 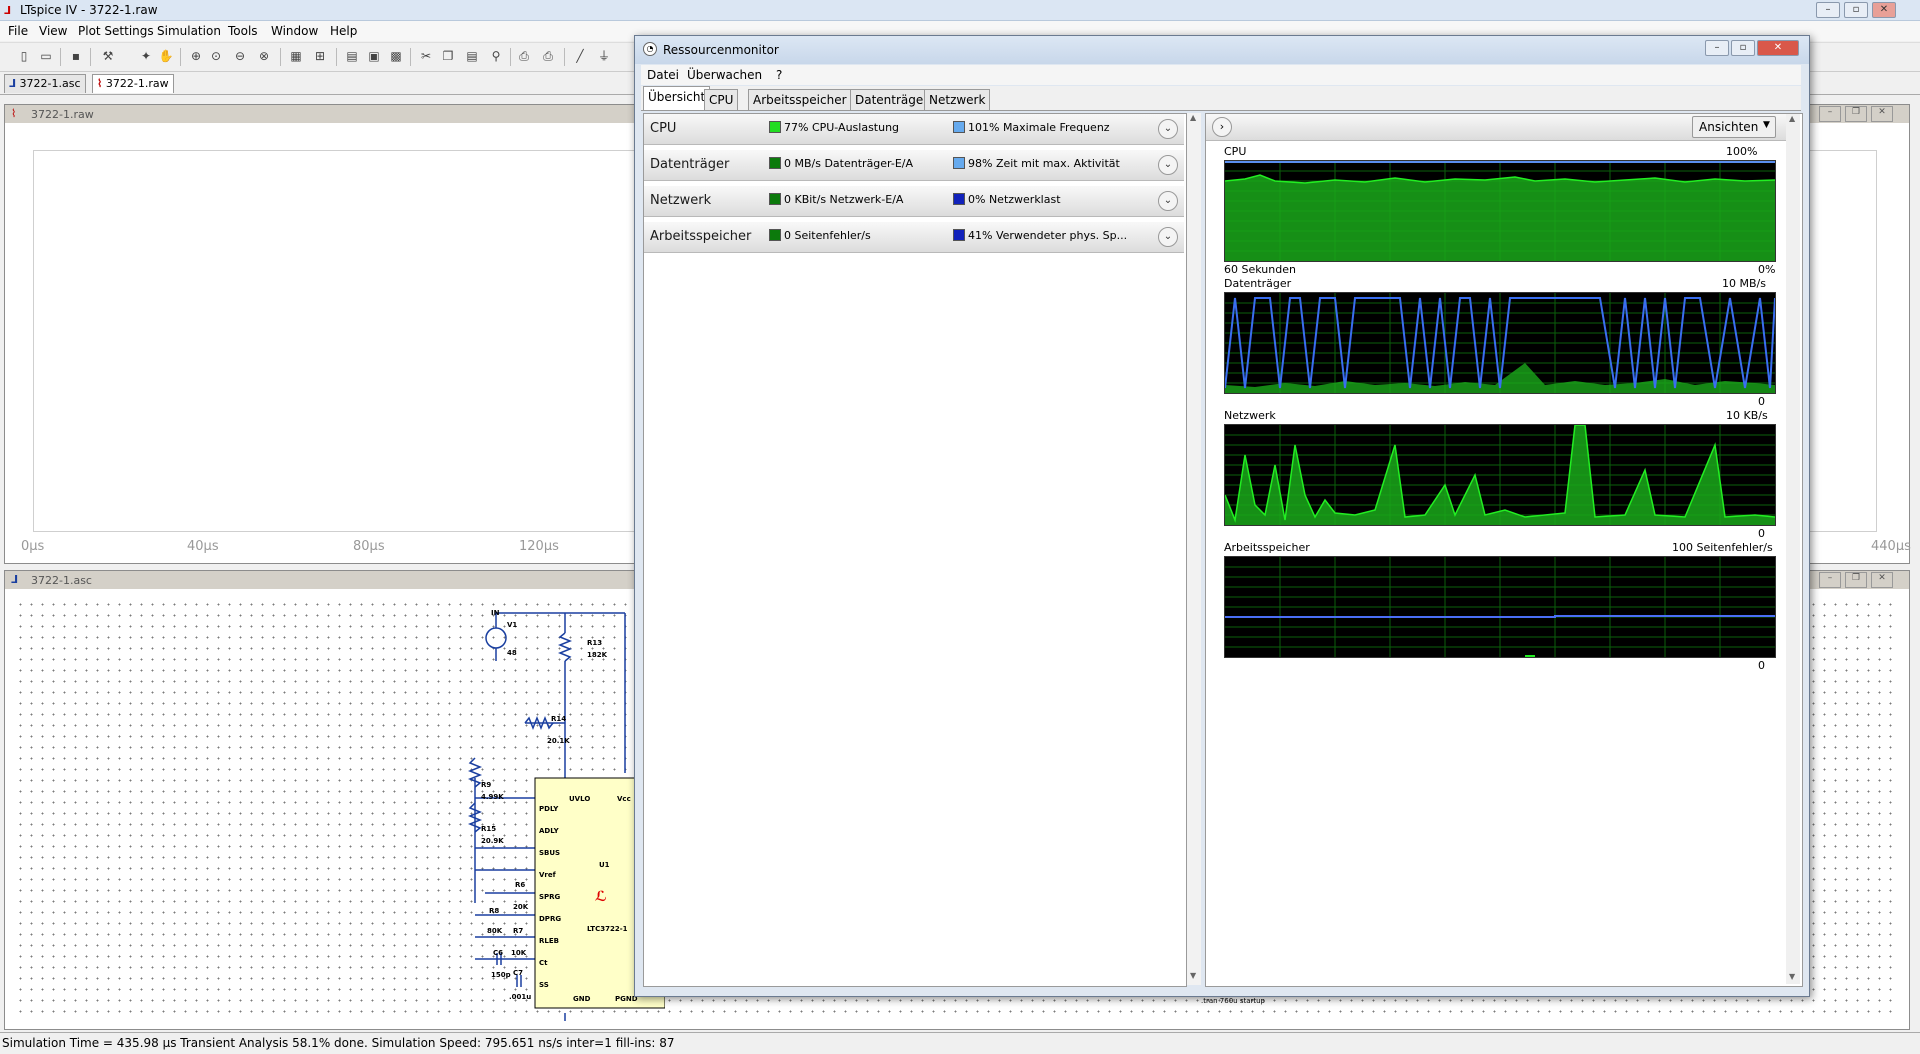 What do you see at coordinates (496, 56) in the screenshot?
I see `find-icon: ⚲` at bounding box center [496, 56].